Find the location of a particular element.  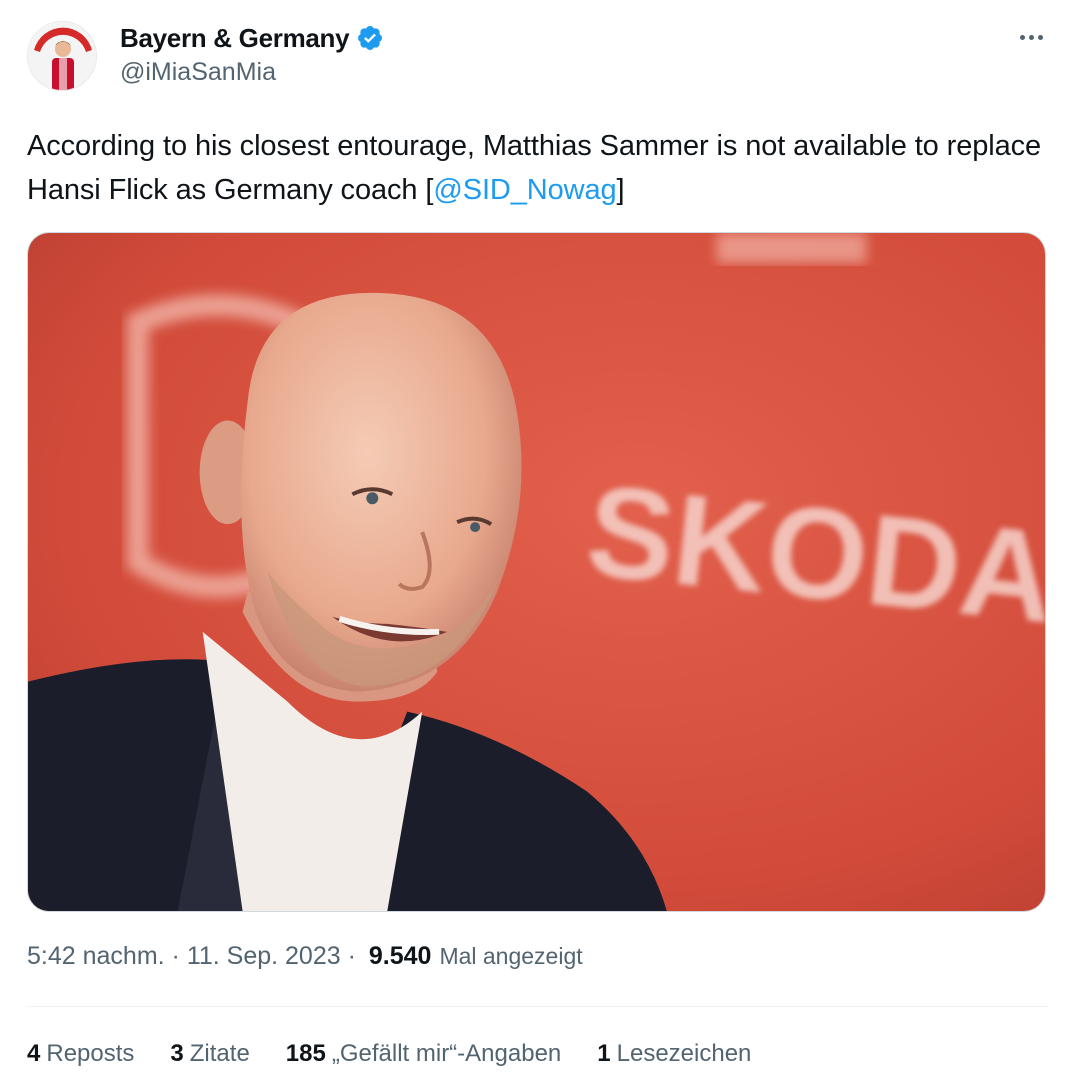

author-display-name: Bayern & Germany is located at coordinates (235, 38).